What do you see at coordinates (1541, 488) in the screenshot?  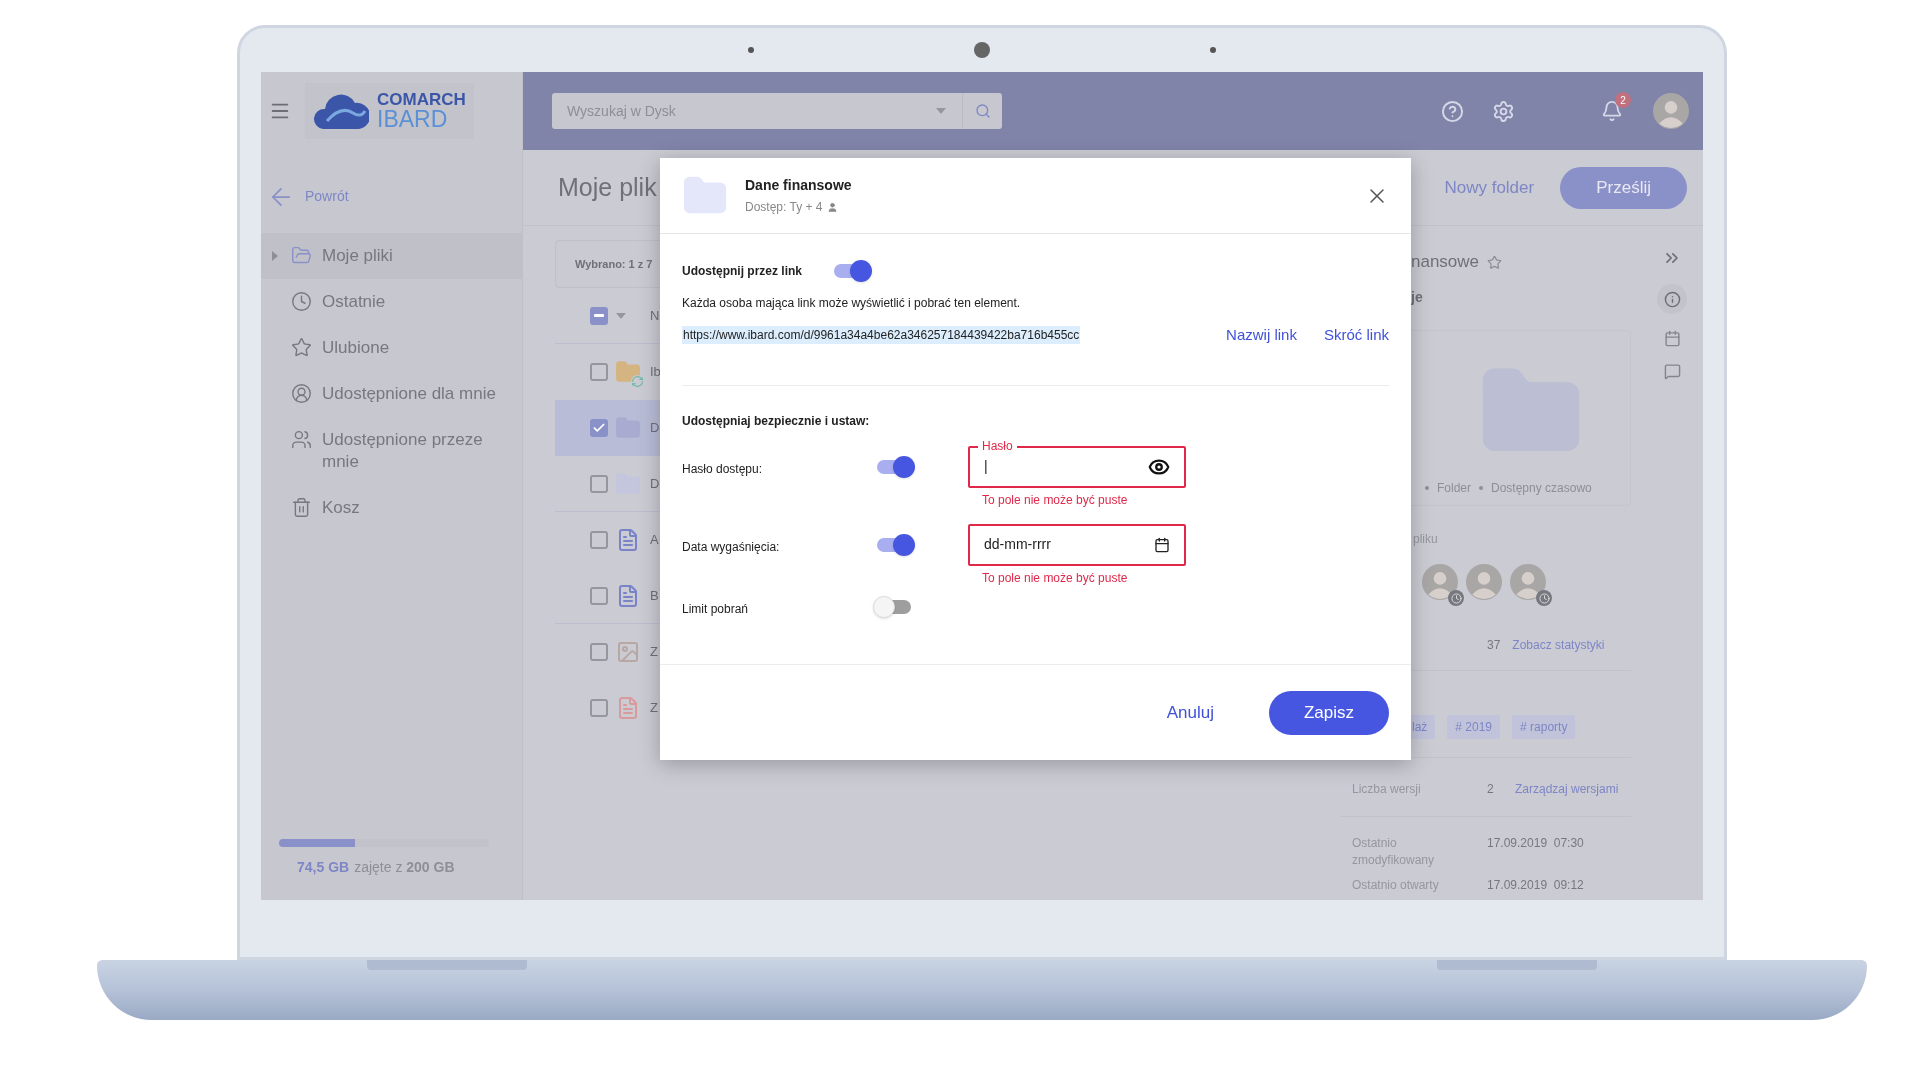 I see `meta-text: Dostępny czasowo` at bounding box center [1541, 488].